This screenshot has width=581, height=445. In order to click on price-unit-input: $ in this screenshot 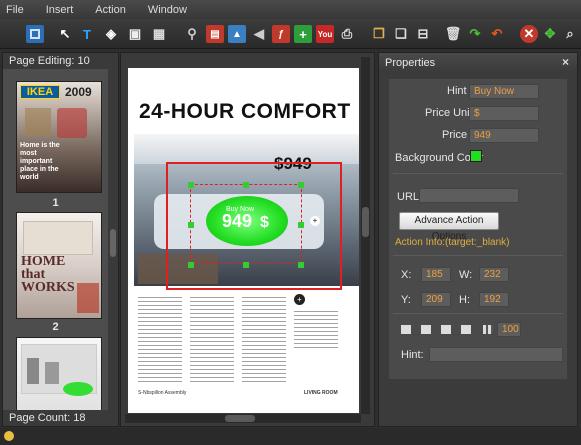, I will do `click(504, 113)`.